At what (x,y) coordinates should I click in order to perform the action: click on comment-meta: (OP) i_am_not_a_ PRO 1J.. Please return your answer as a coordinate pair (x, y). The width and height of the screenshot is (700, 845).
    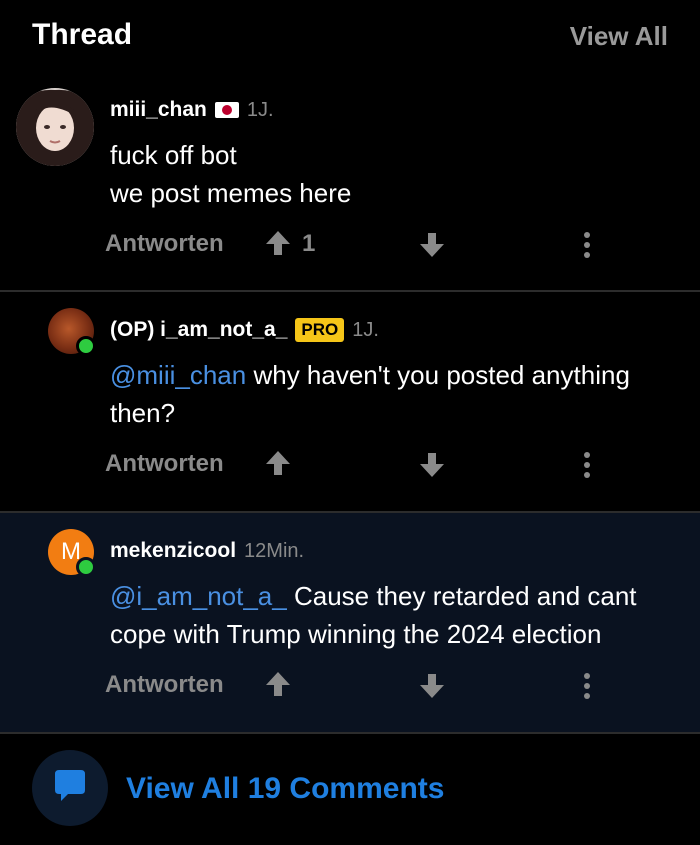
    Looking at the image, I should click on (244, 330).